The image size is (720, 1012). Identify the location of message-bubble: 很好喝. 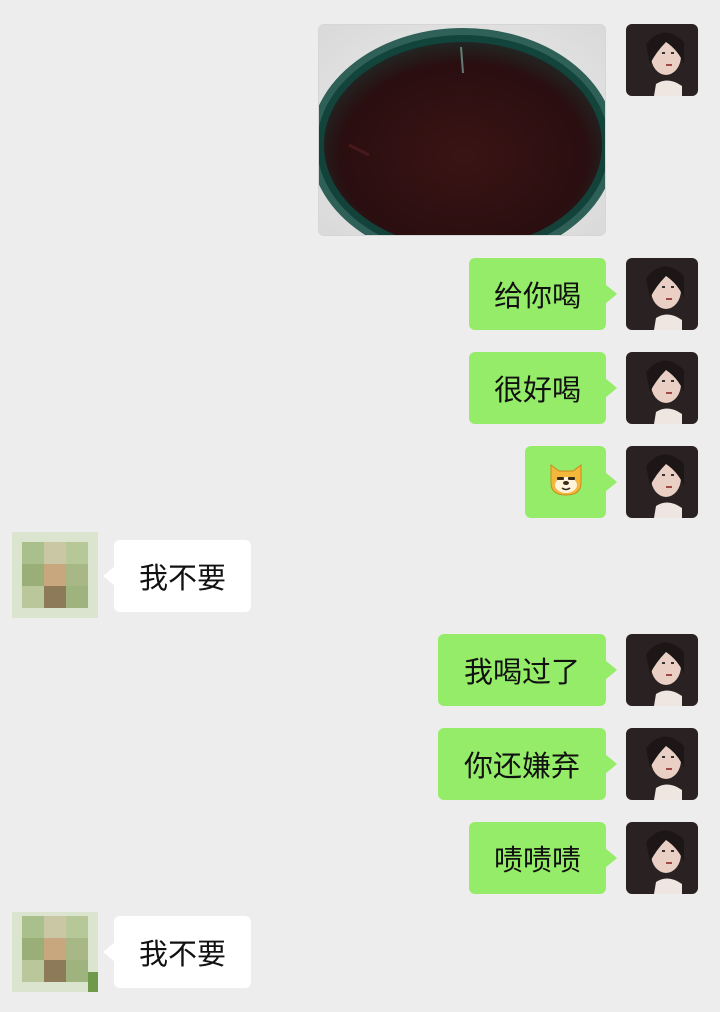
(543, 388).